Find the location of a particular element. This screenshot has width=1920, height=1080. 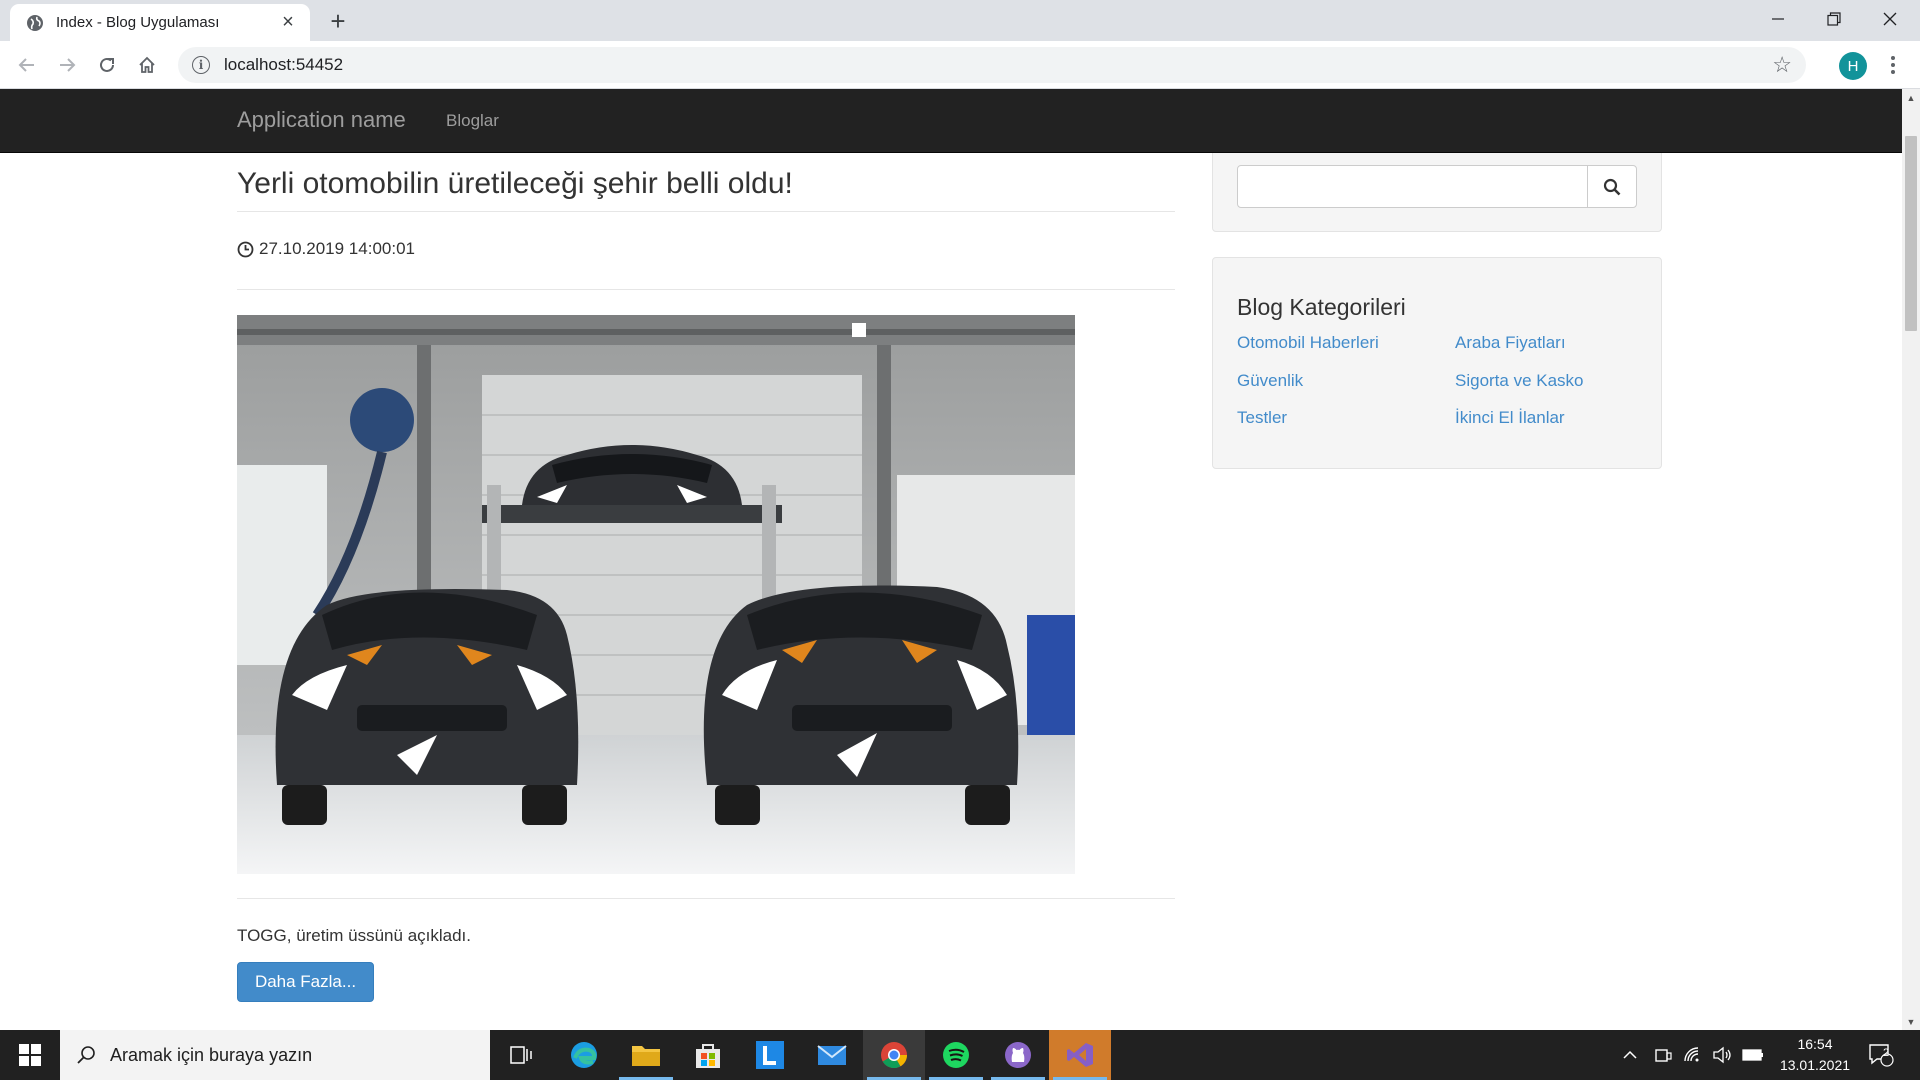

close-window-button is located at coordinates (1890, 19).